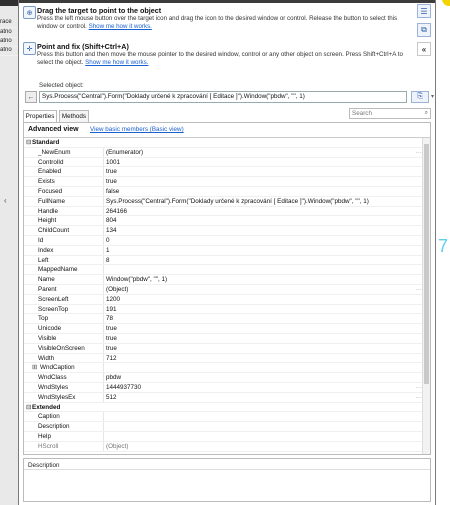  I want to click on scrollbar-thumb, so click(426, 264).